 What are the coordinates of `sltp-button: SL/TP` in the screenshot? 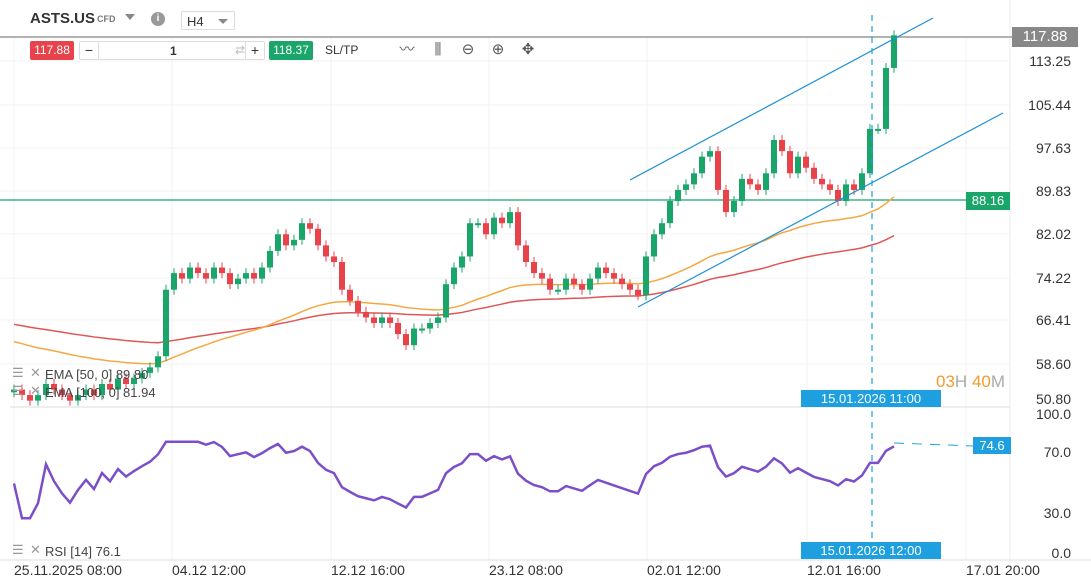 It's located at (341, 50).